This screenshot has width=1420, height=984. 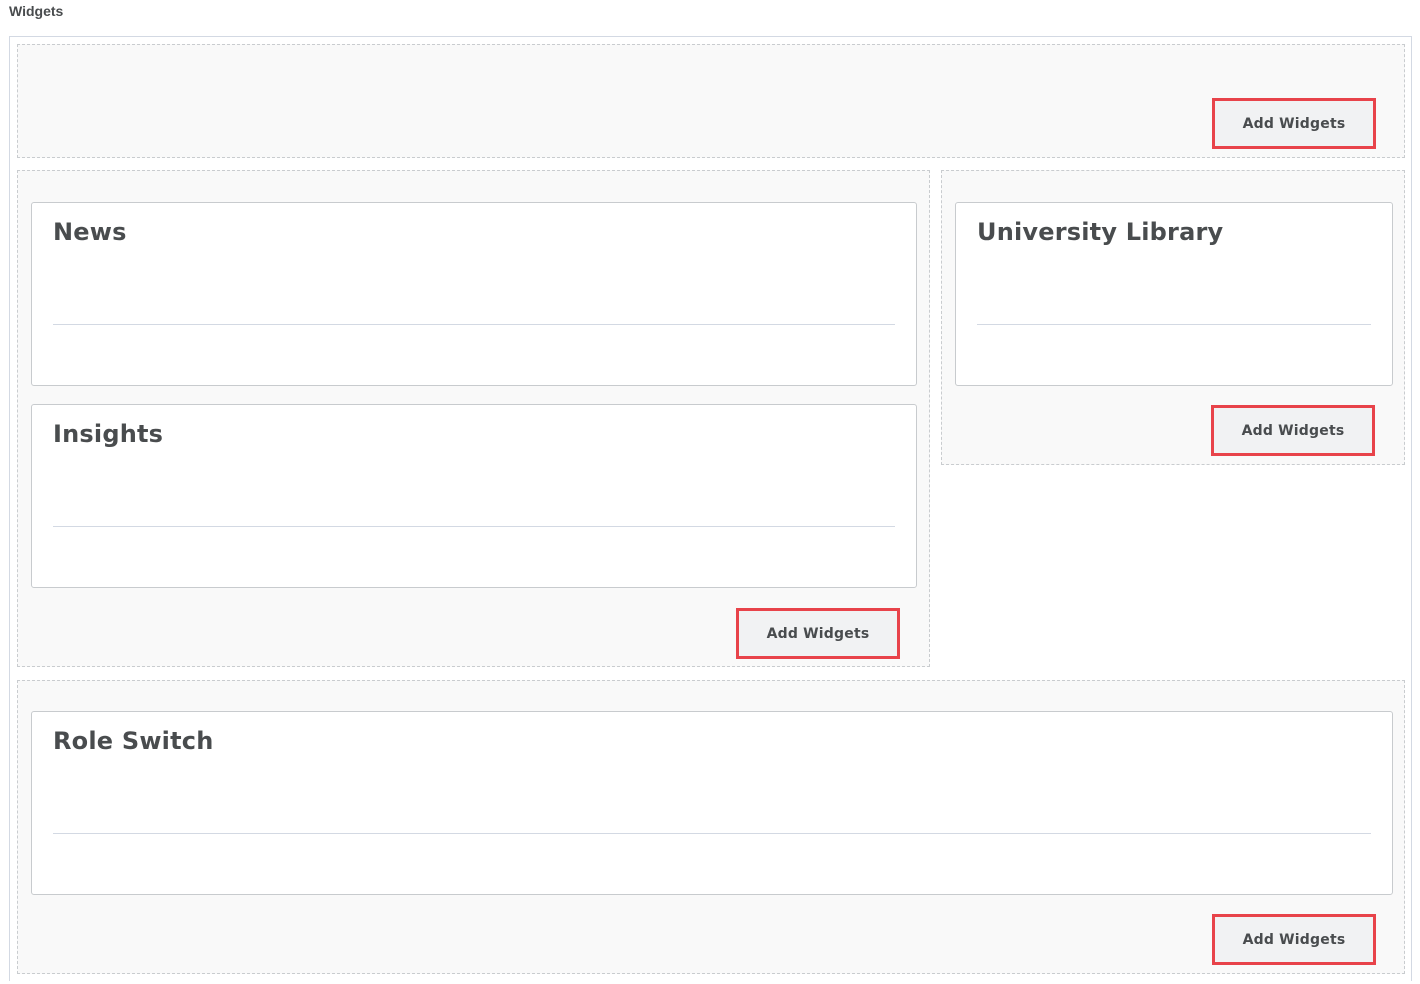 What do you see at coordinates (1174, 294) in the screenshot?
I see `widget-university-library: University Library` at bounding box center [1174, 294].